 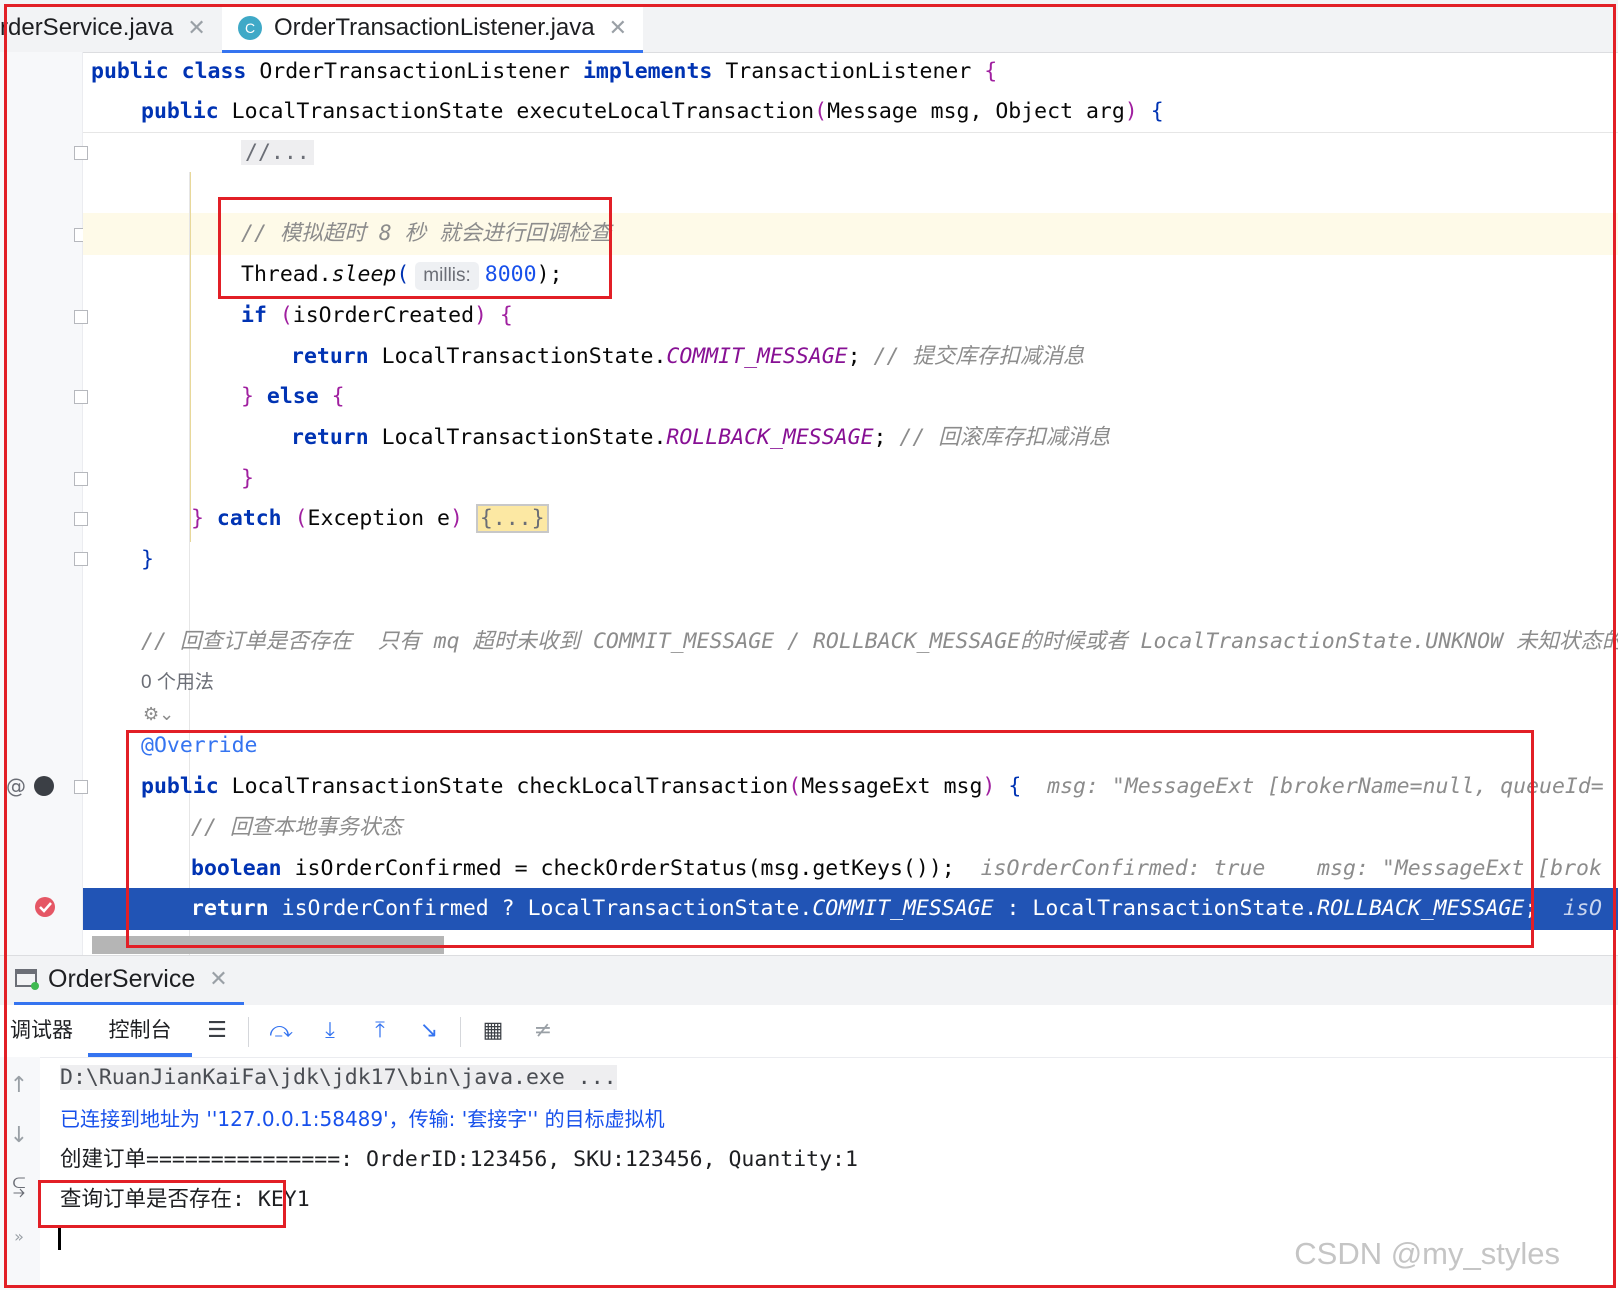 What do you see at coordinates (162, 1204) in the screenshot?
I see `console-output-highlight-box` at bounding box center [162, 1204].